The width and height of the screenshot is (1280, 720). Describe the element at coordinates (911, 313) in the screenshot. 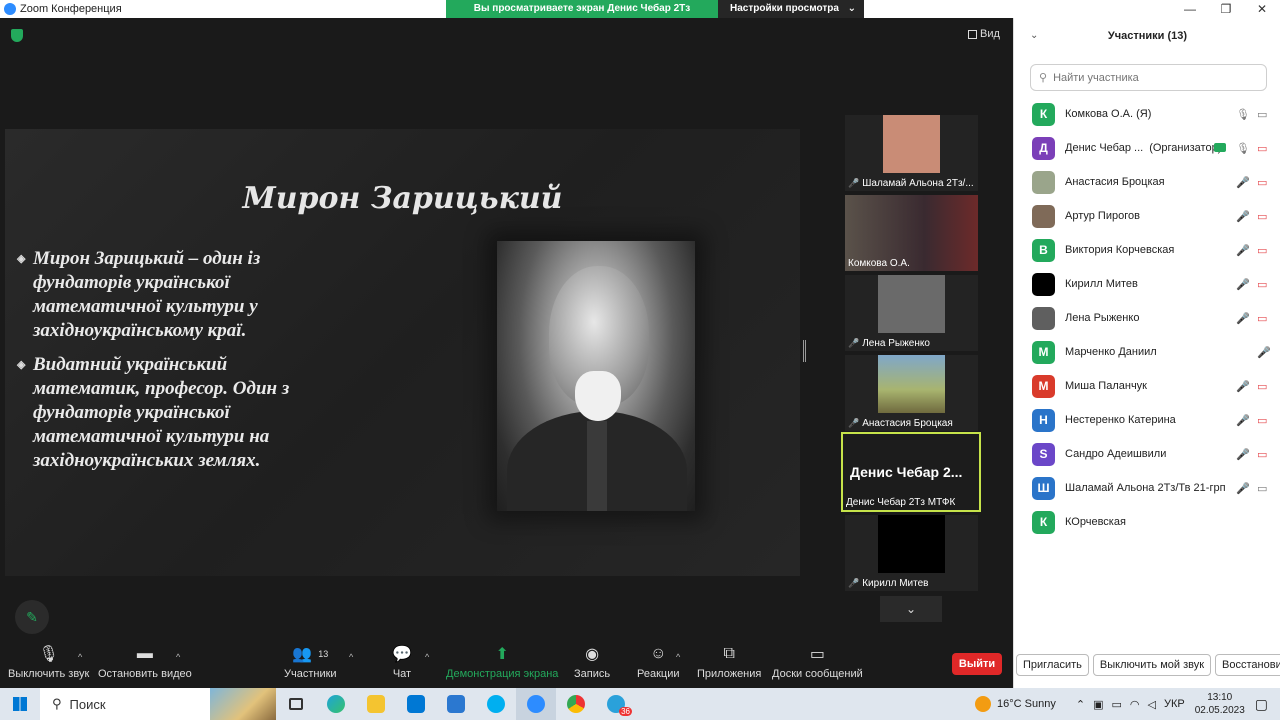

I see `video-thumbnail: 🎤 Лена Рыженко` at that location.